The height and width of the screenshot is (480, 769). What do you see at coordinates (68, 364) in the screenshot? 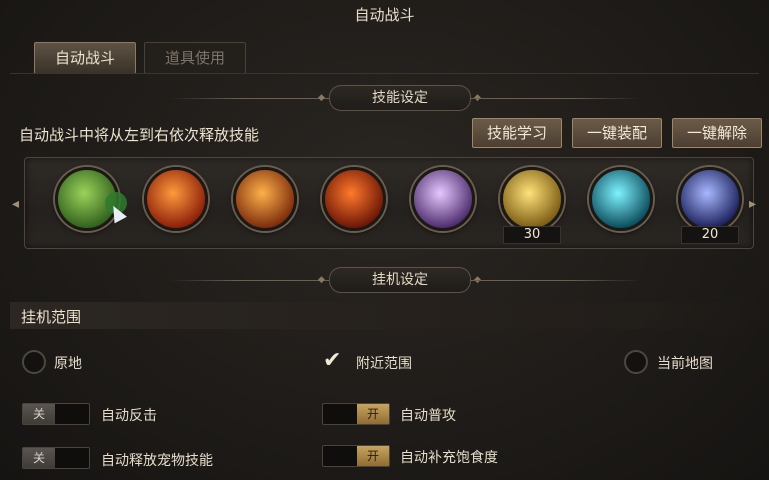
I see `option-label-stay: 原地` at bounding box center [68, 364].